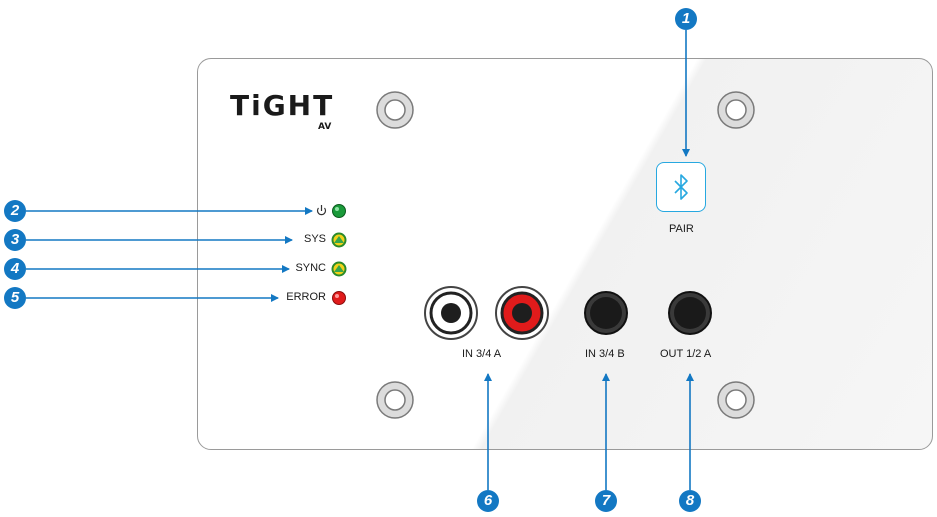  I want to click on led-sys-label: SYS, so click(314, 239).